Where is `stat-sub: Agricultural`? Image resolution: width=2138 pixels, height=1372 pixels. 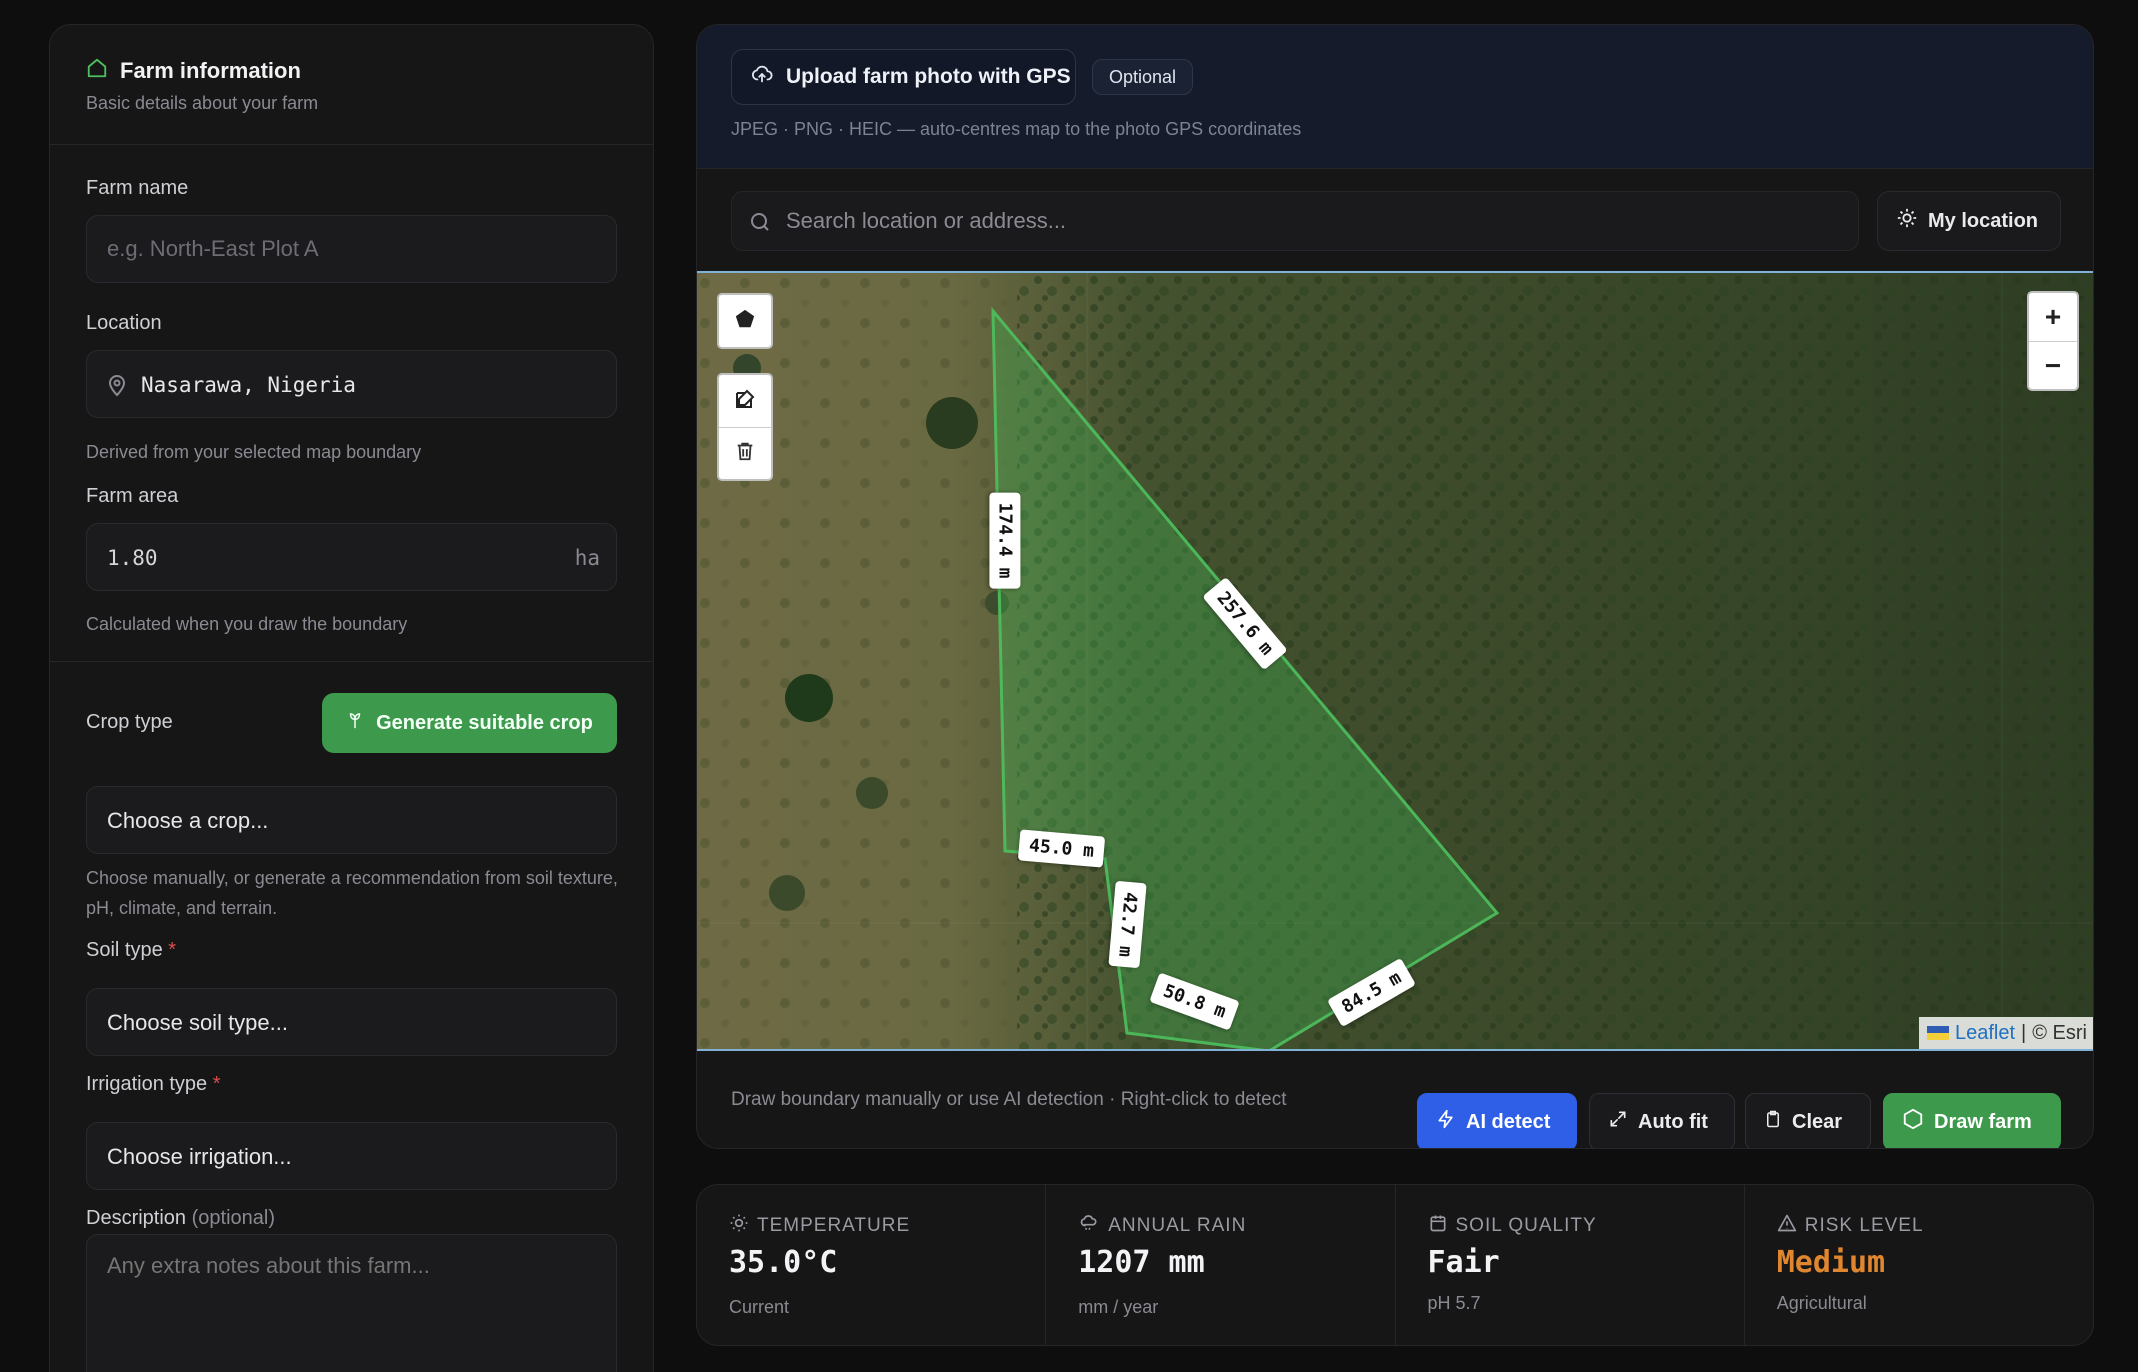 stat-sub: Agricultural is located at coordinates (1821, 1303).